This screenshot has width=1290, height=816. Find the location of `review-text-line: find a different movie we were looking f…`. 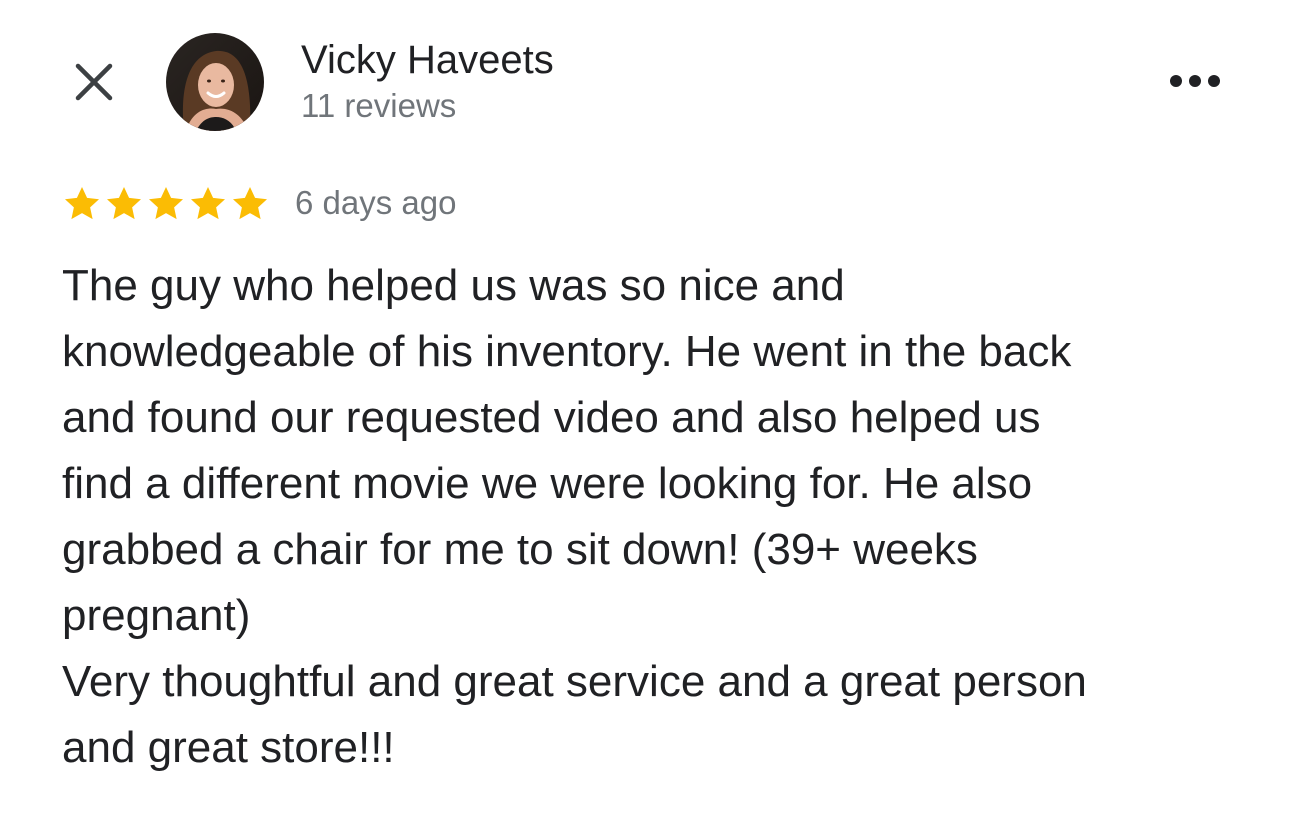

review-text-line: find a different movie we were looking f… is located at coordinates (547, 483).